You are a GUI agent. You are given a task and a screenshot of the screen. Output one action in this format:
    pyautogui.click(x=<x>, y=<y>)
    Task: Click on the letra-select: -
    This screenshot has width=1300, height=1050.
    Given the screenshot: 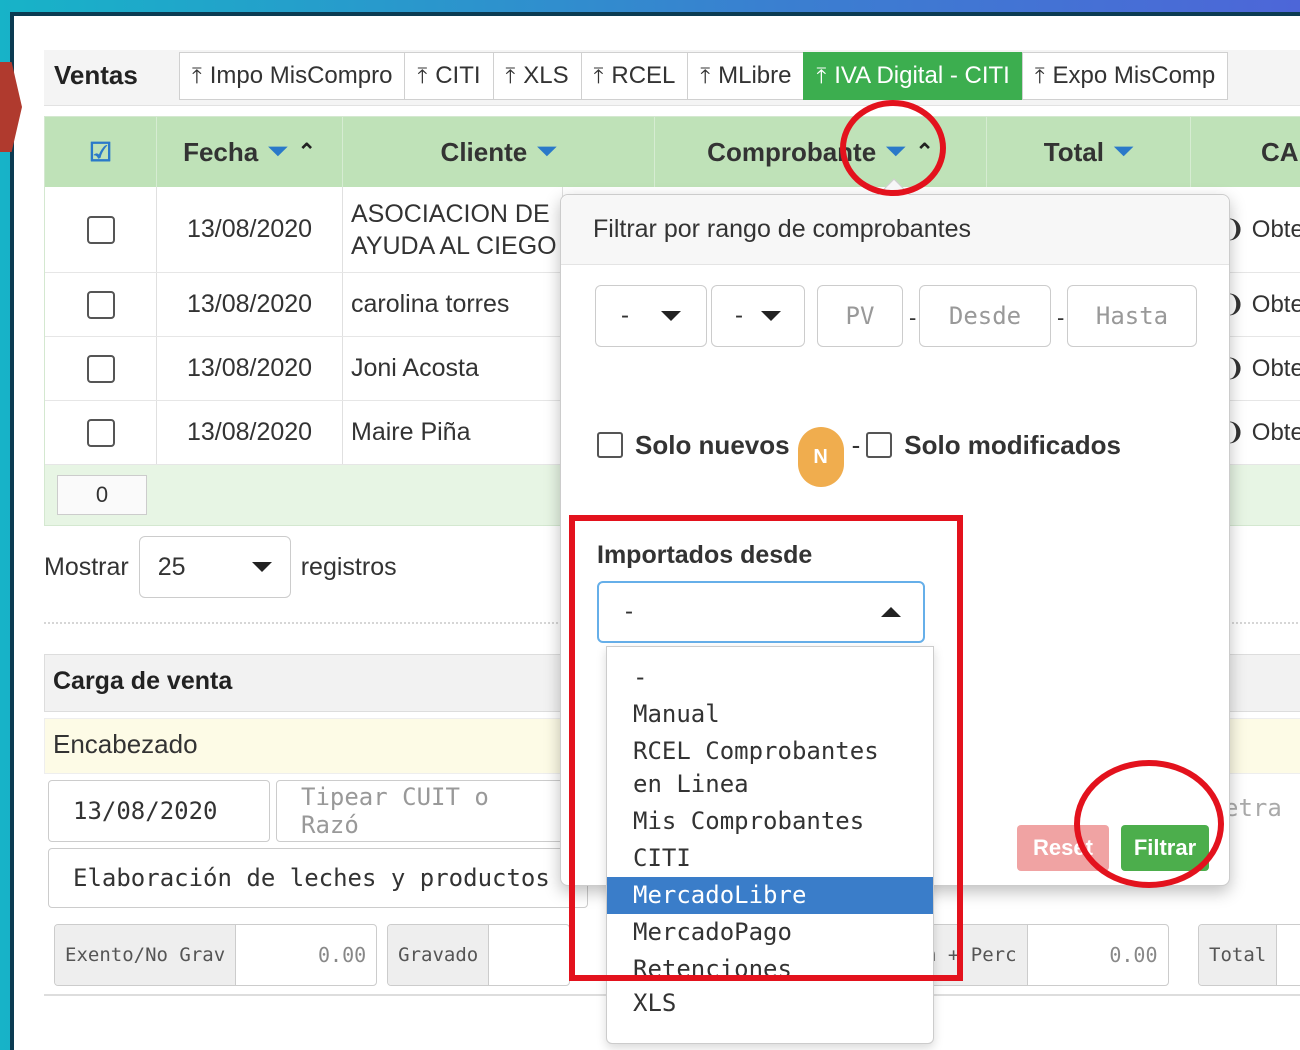 What is the action you would take?
    pyautogui.click(x=758, y=316)
    